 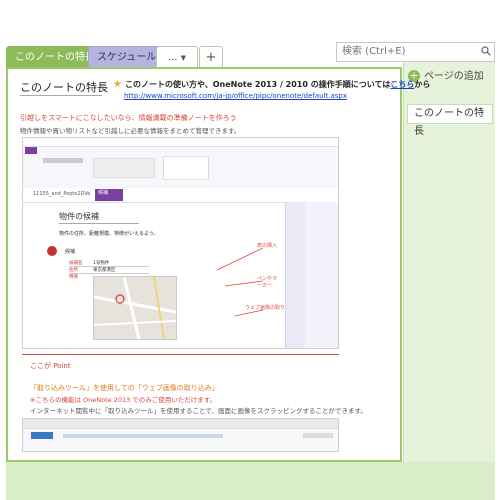 What do you see at coordinates (143, 436) in the screenshot?
I see `browser-nav` at bounding box center [143, 436].